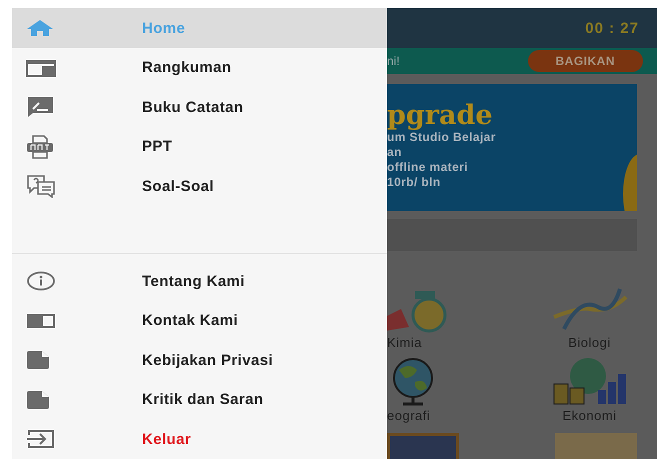 The width and height of the screenshot is (657, 459). I want to click on menu-item: Kontak Kami, so click(199, 320).